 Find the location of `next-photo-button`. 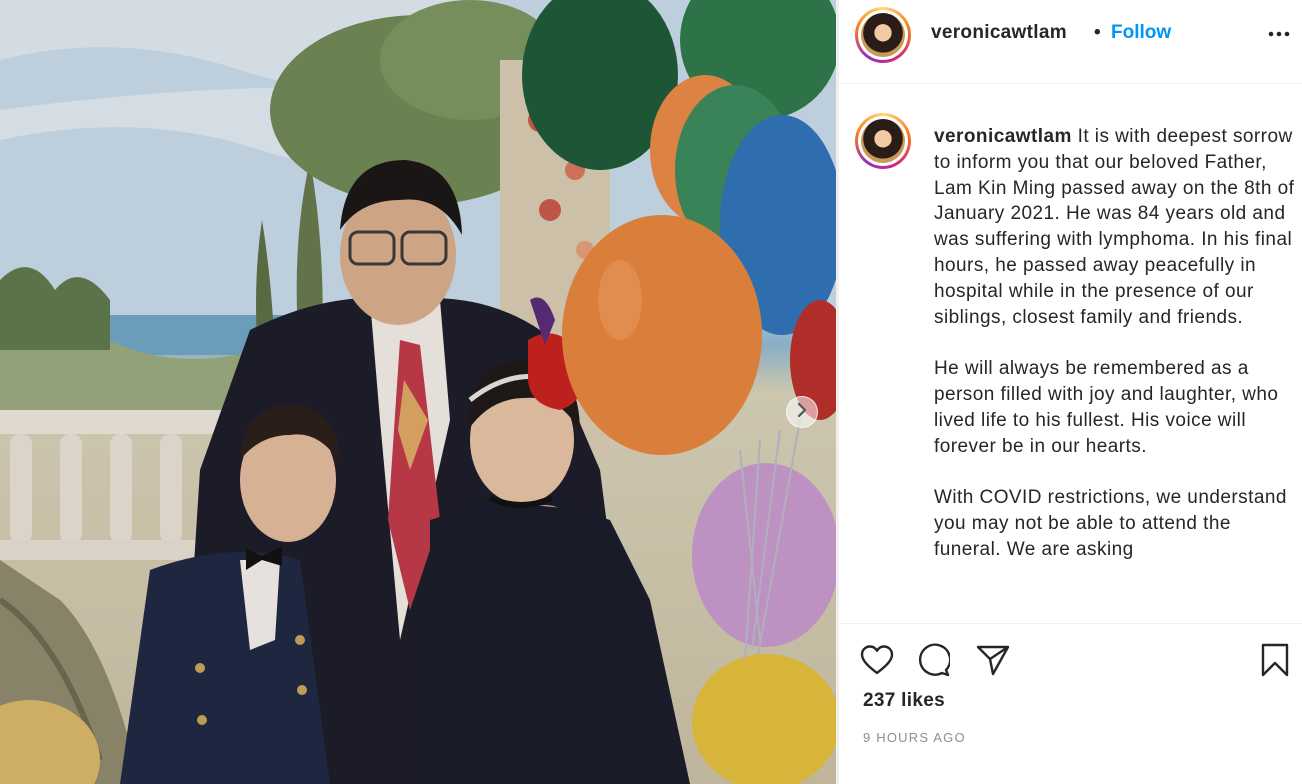

next-photo-button is located at coordinates (802, 412).